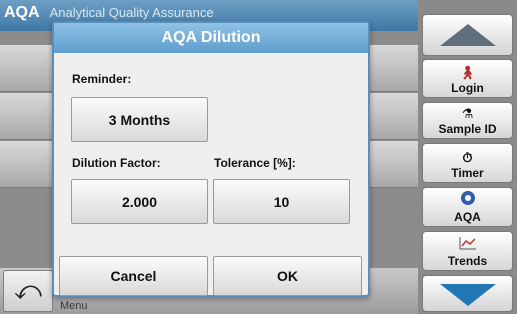 Image resolution: width=517 pixels, height=314 pixels. I want to click on menu-label: Menu, so click(74, 306).